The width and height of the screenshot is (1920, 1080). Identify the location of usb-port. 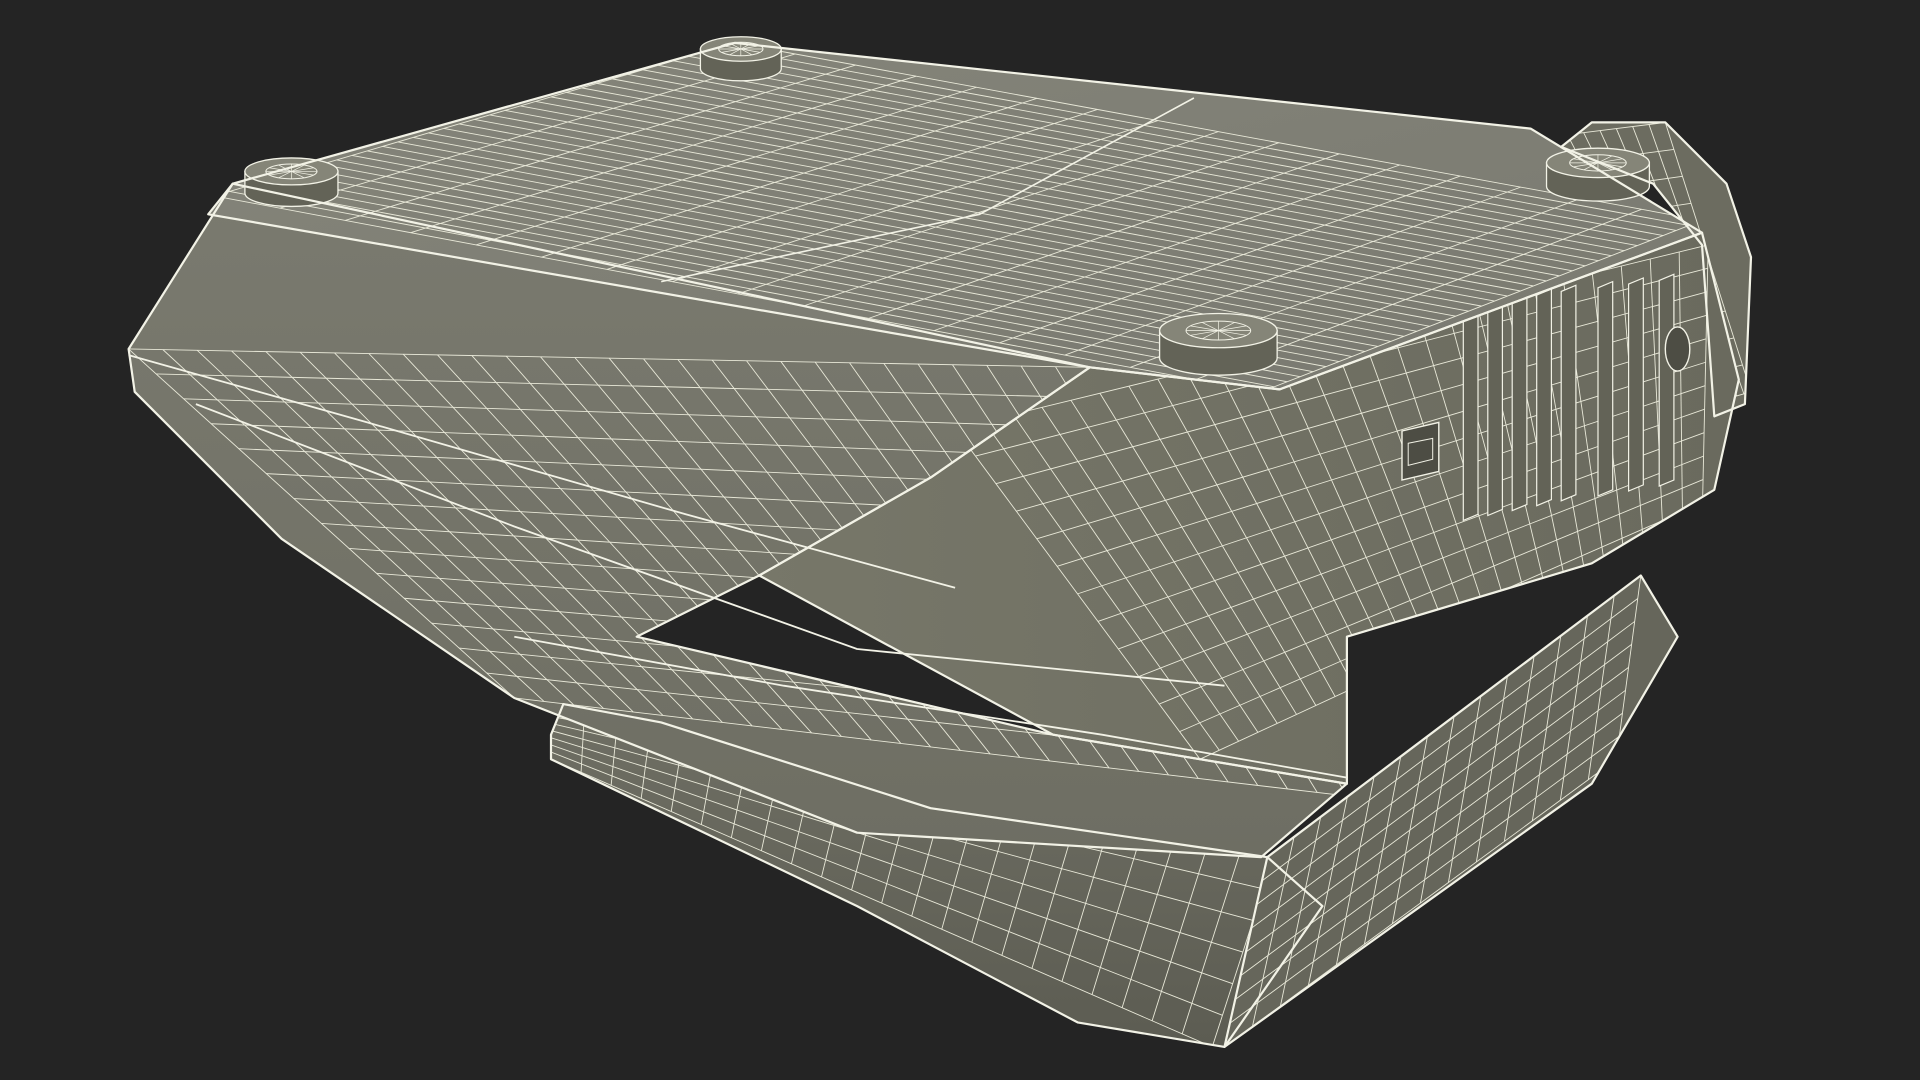
(1420, 451).